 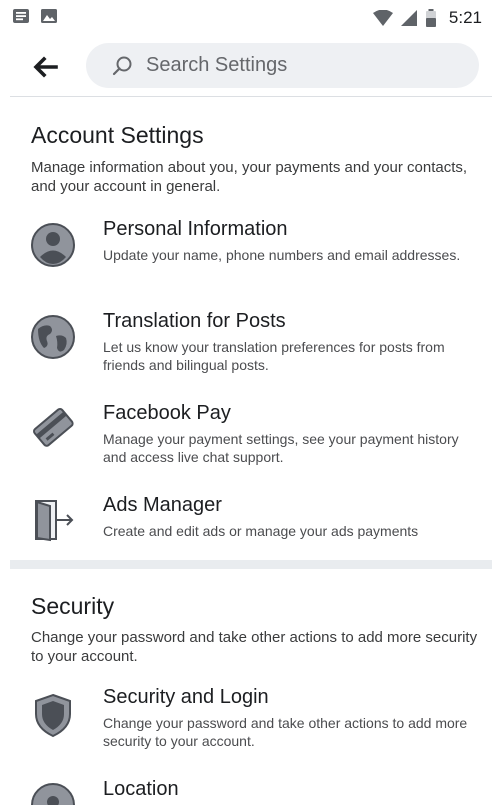 I want to click on search-input: Search Settings, so click(x=282, y=65).